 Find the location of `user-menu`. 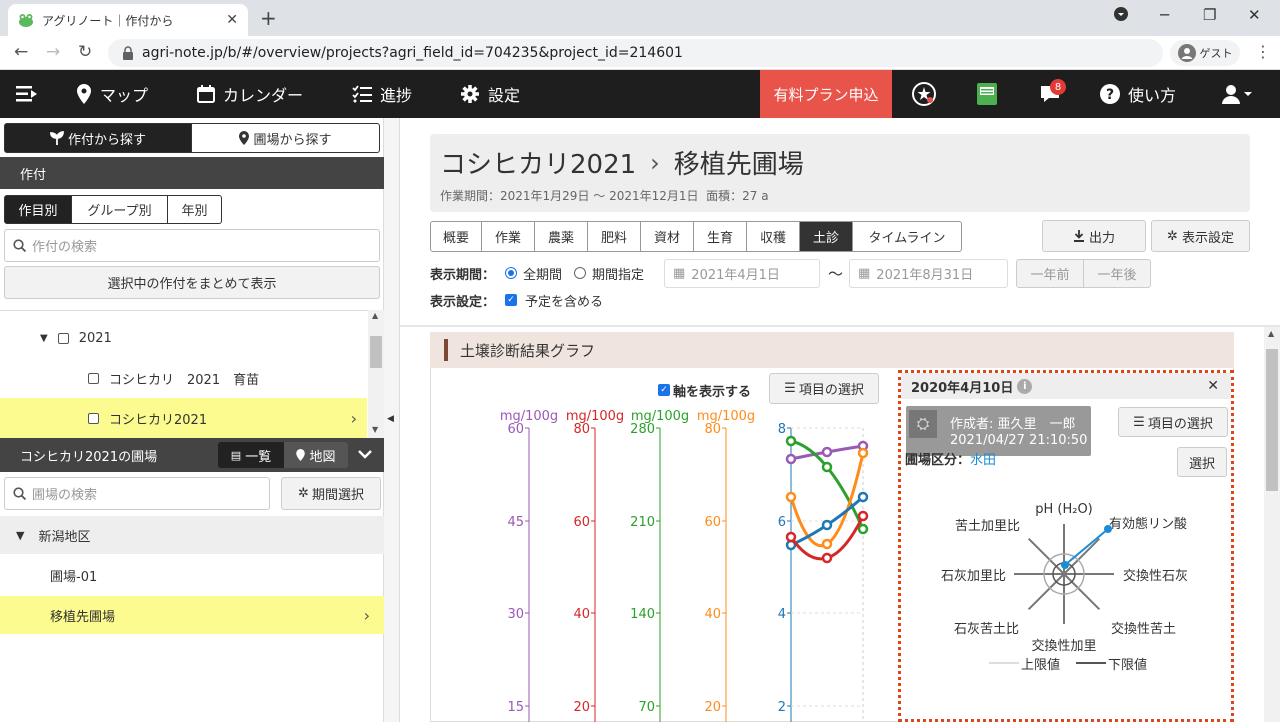

user-menu is located at coordinates (1238, 94).